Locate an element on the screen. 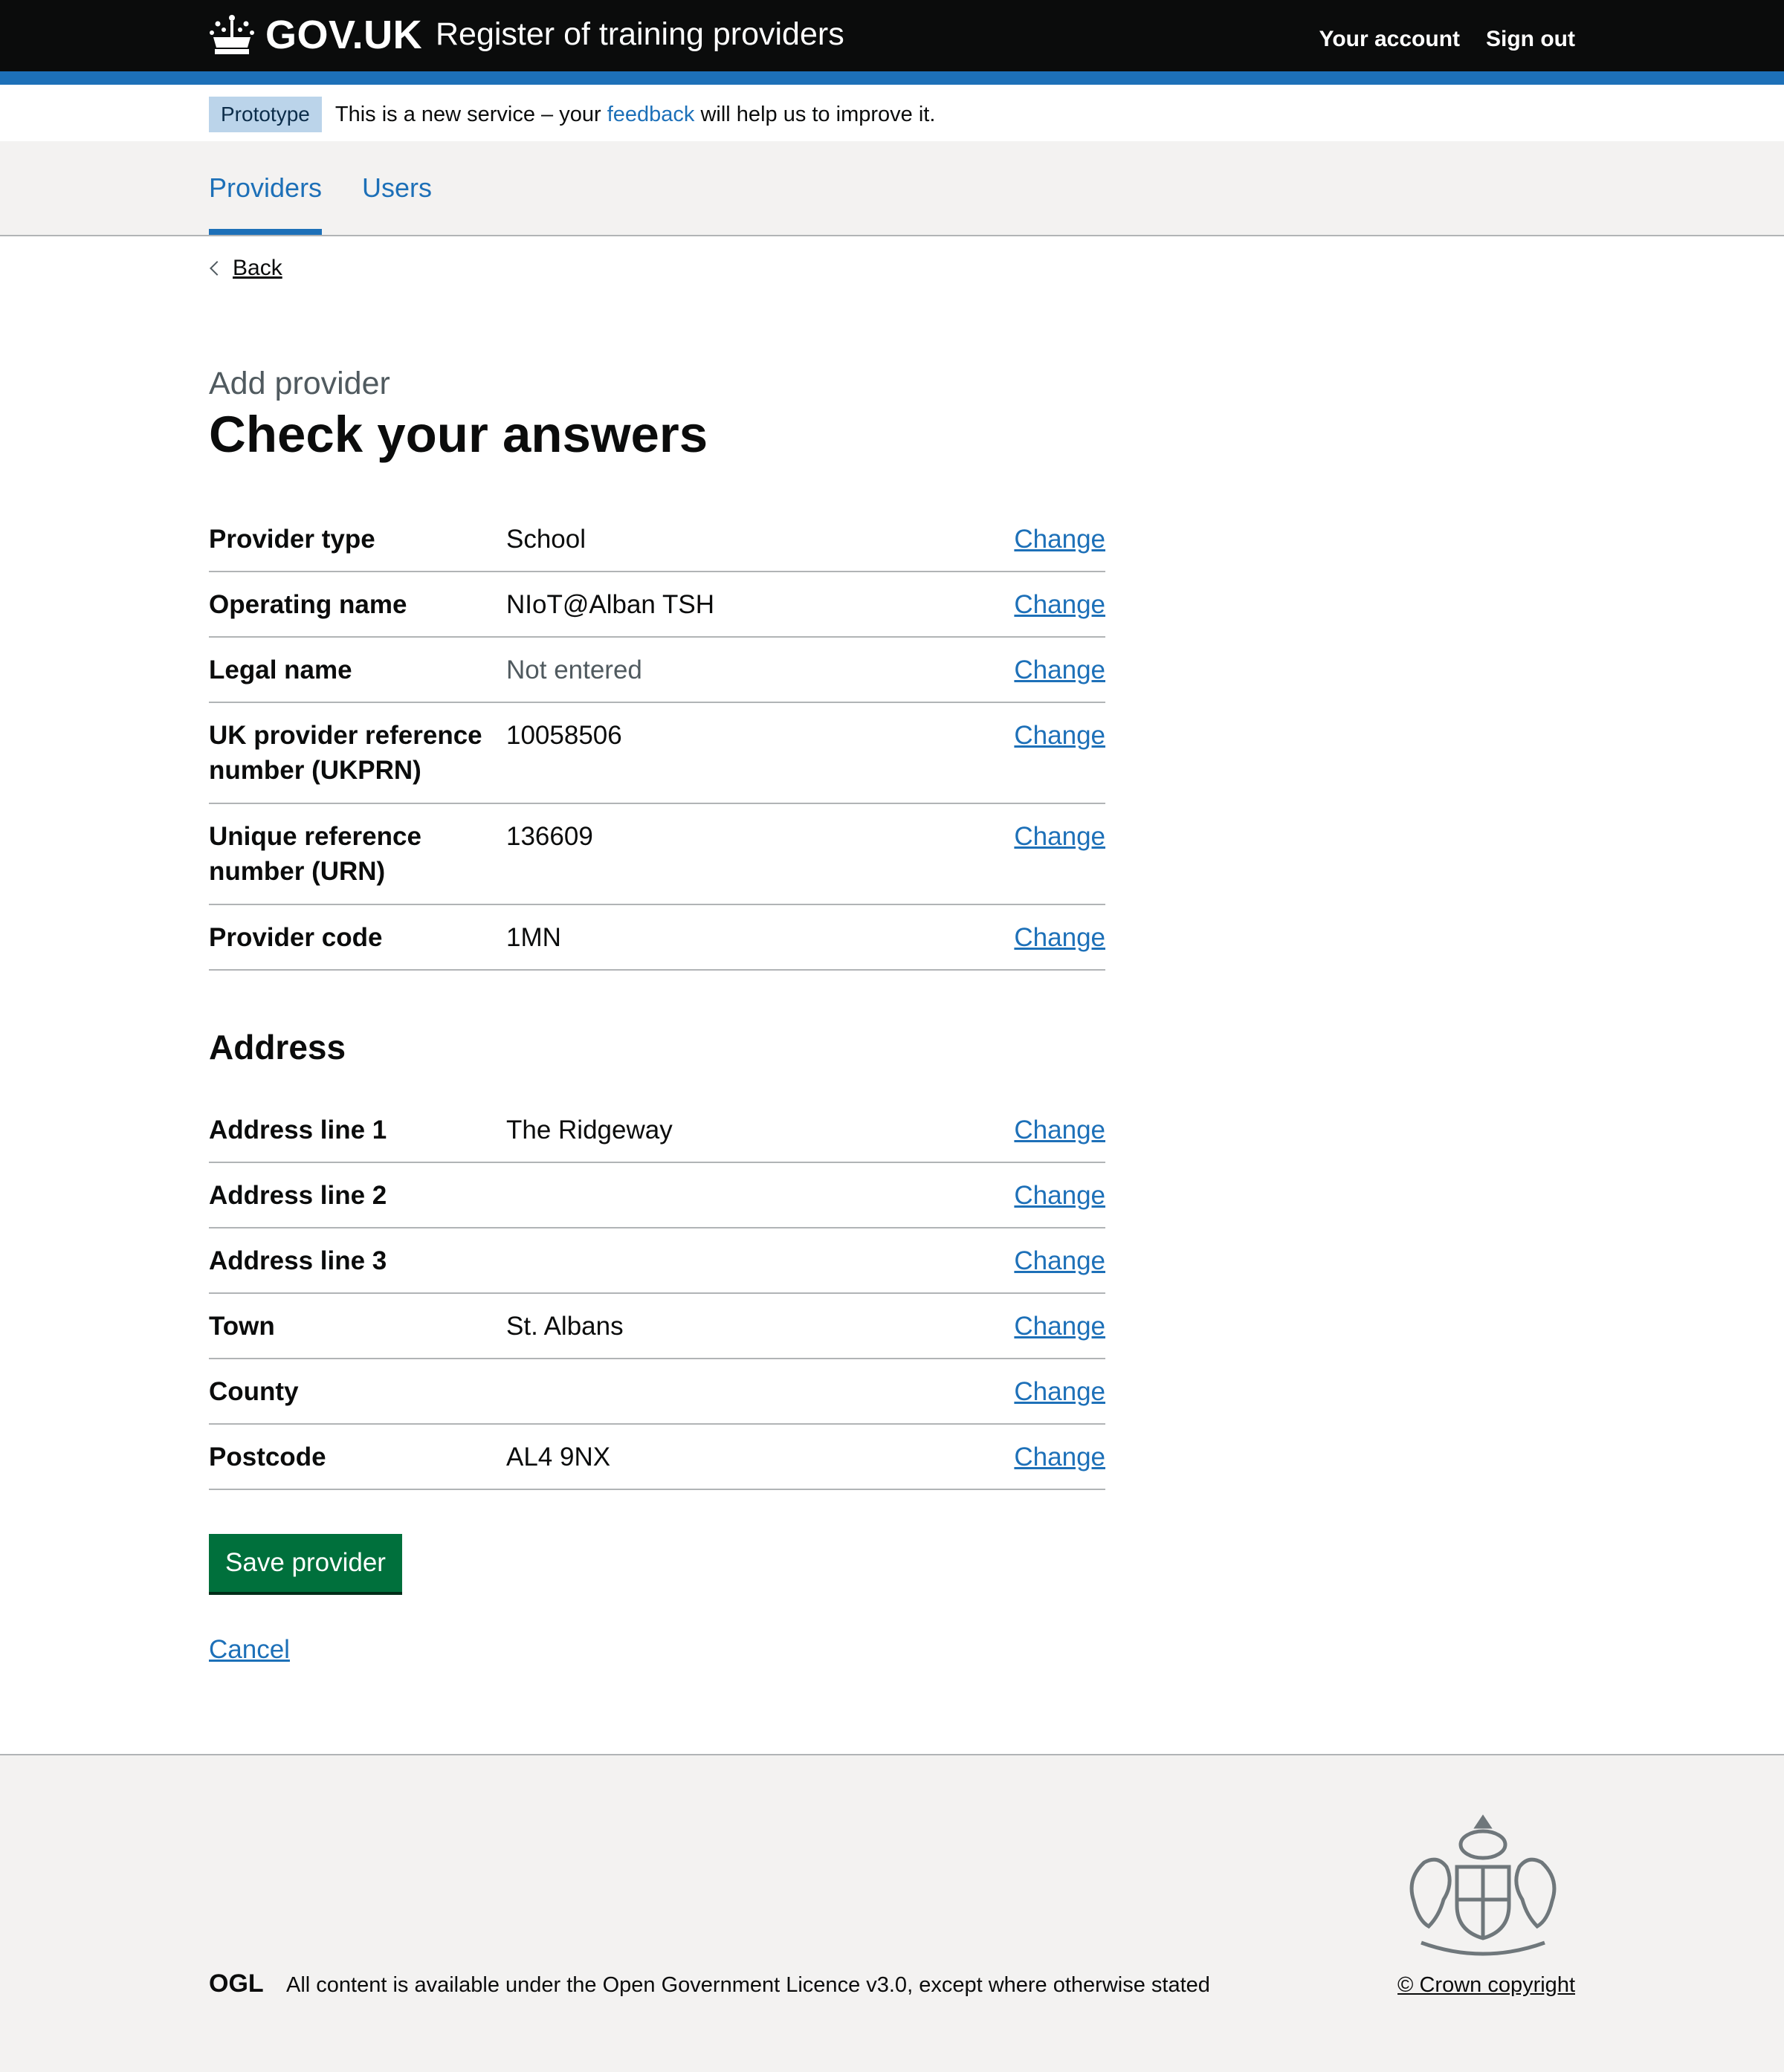 The width and height of the screenshot is (1784, 2072). summary-key: Address line 2 is located at coordinates (298, 1195).